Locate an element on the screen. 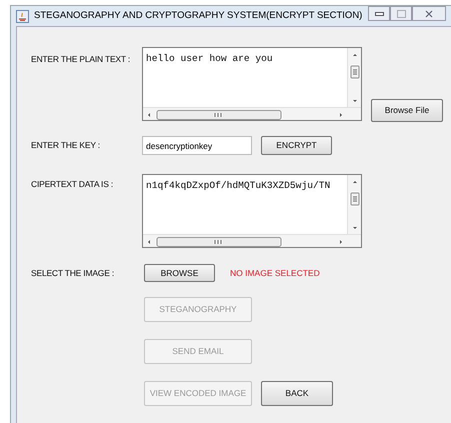 The image size is (451, 423). status-text: NO IMAGE SELECTED is located at coordinates (275, 273).